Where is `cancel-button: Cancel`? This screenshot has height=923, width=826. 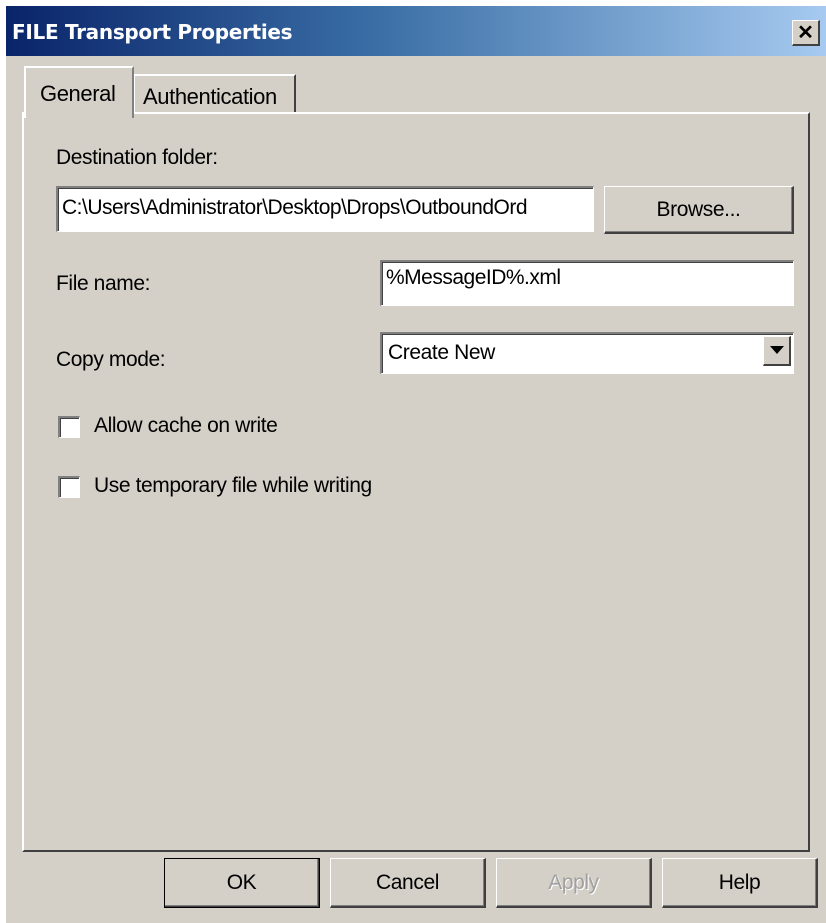
cancel-button: Cancel is located at coordinates (408, 883).